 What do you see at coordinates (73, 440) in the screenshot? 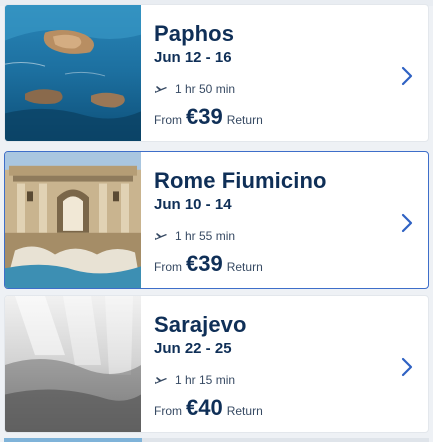
I see `next-card-image-edge` at bounding box center [73, 440].